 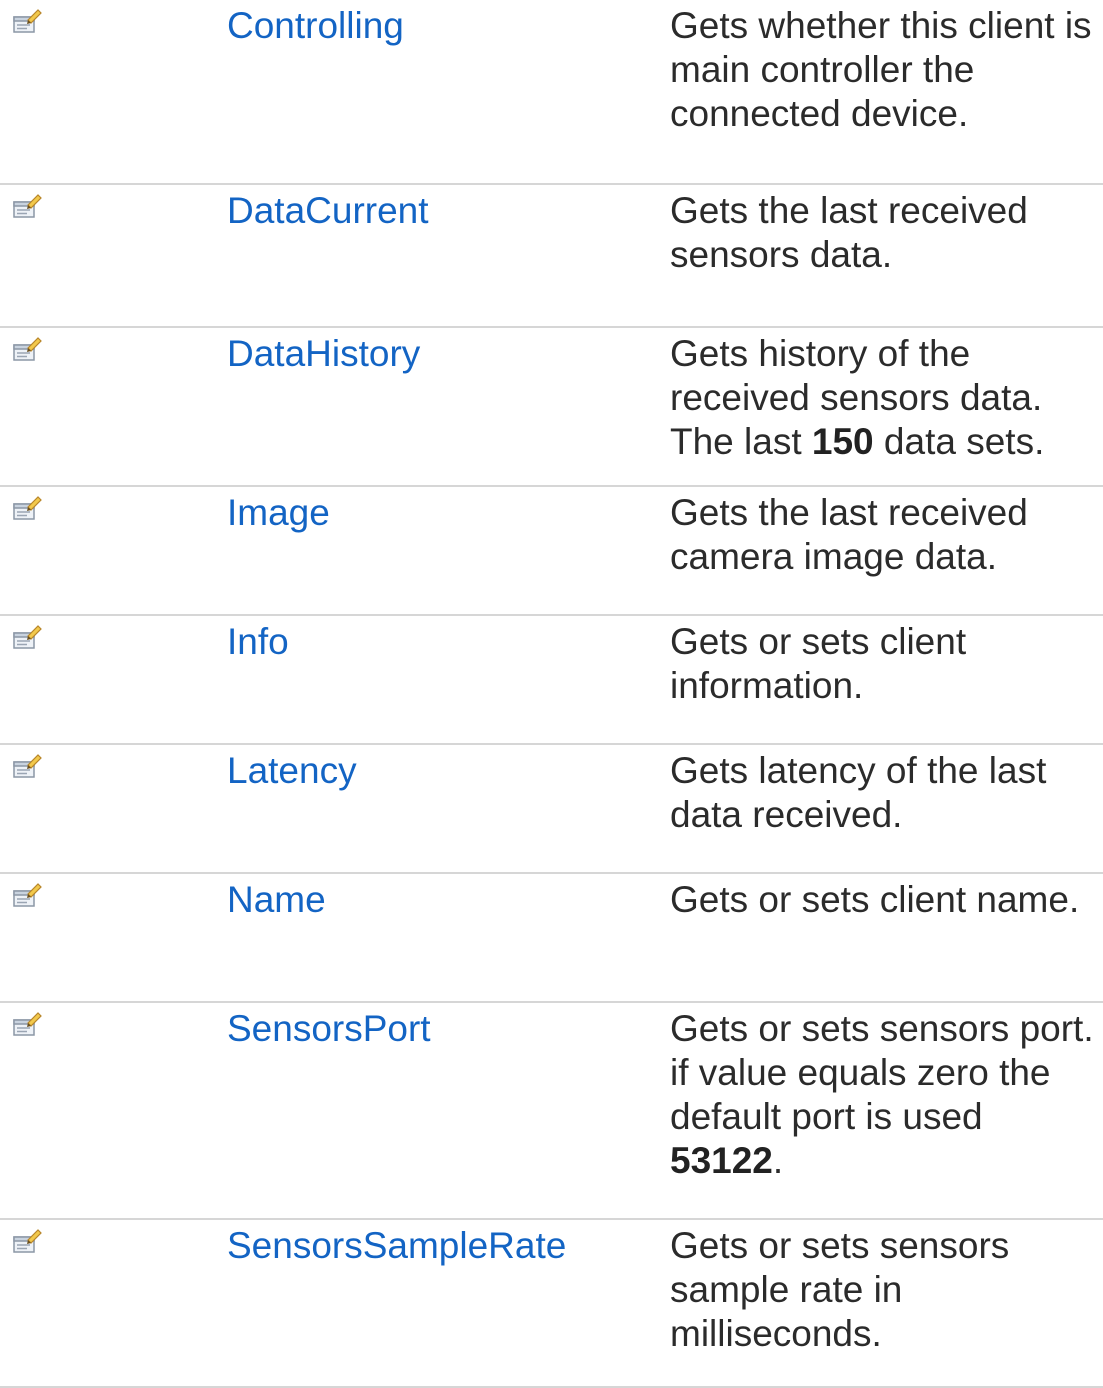 I want to click on description-bold-value: 53122, so click(x=721, y=1160).